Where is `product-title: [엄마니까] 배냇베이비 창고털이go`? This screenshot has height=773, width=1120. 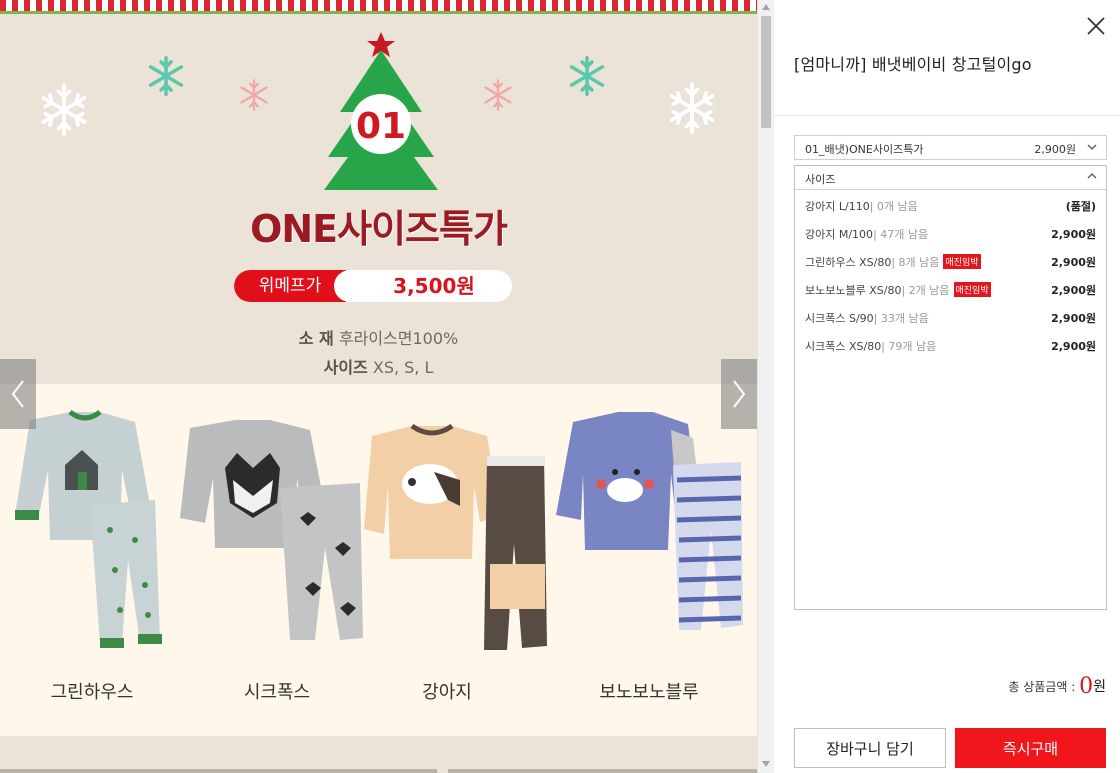 product-title: [엄마니까] 배냇베이비 창고털이go is located at coordinates (913, 64).